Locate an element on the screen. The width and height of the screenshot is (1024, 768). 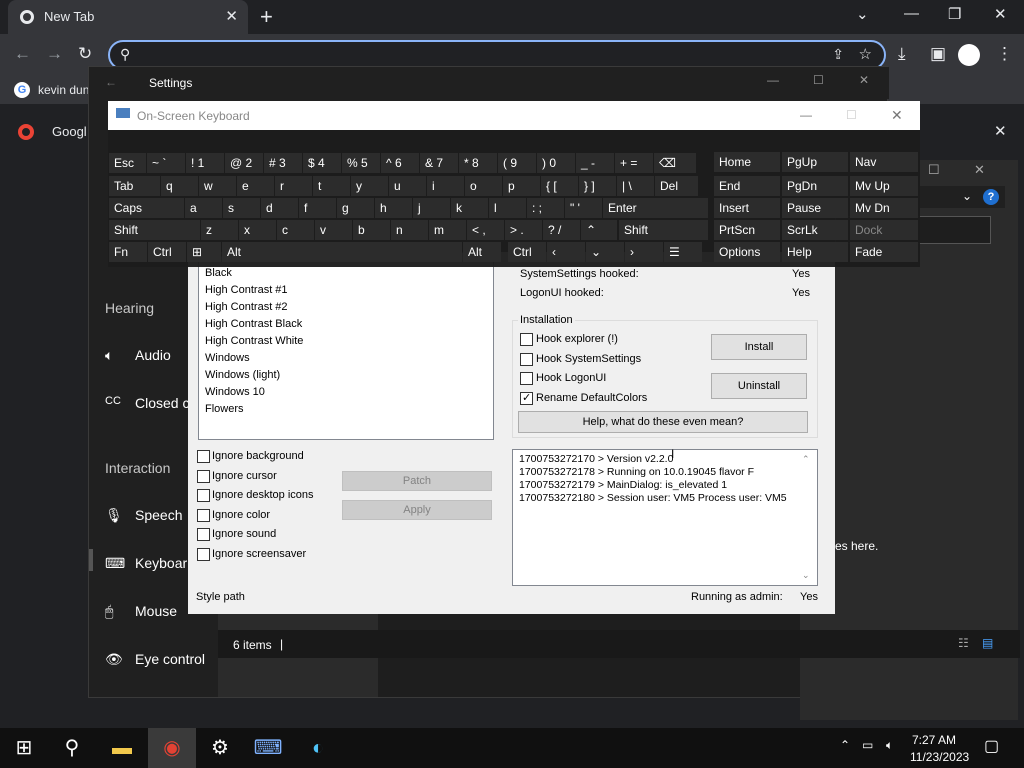
key: : ; is located at coordinates (545, 208).